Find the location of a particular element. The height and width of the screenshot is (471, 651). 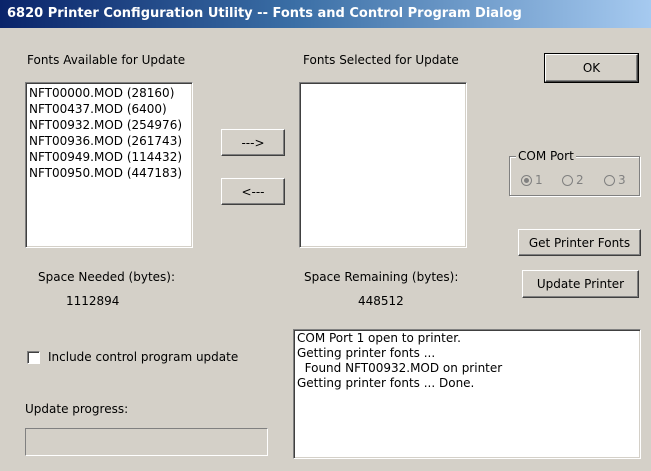

font-list-item: NFT00437.MOD (6400) is located at coordinates (109, 109).